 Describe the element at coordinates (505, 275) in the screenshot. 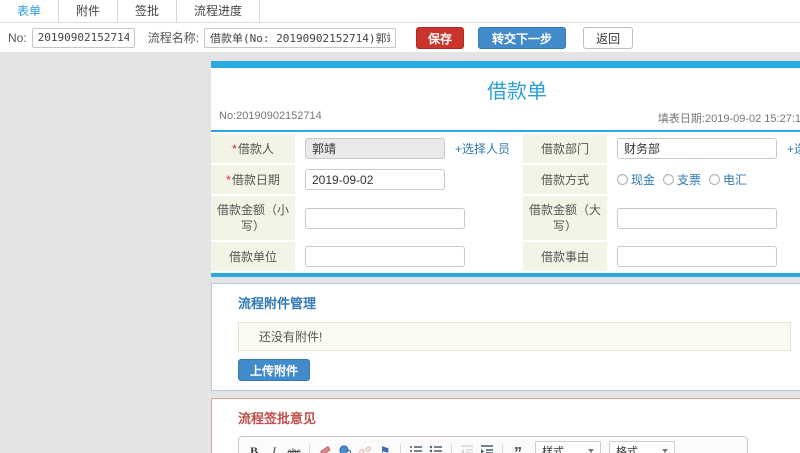

I see `panel-bottom-accent` at that location.